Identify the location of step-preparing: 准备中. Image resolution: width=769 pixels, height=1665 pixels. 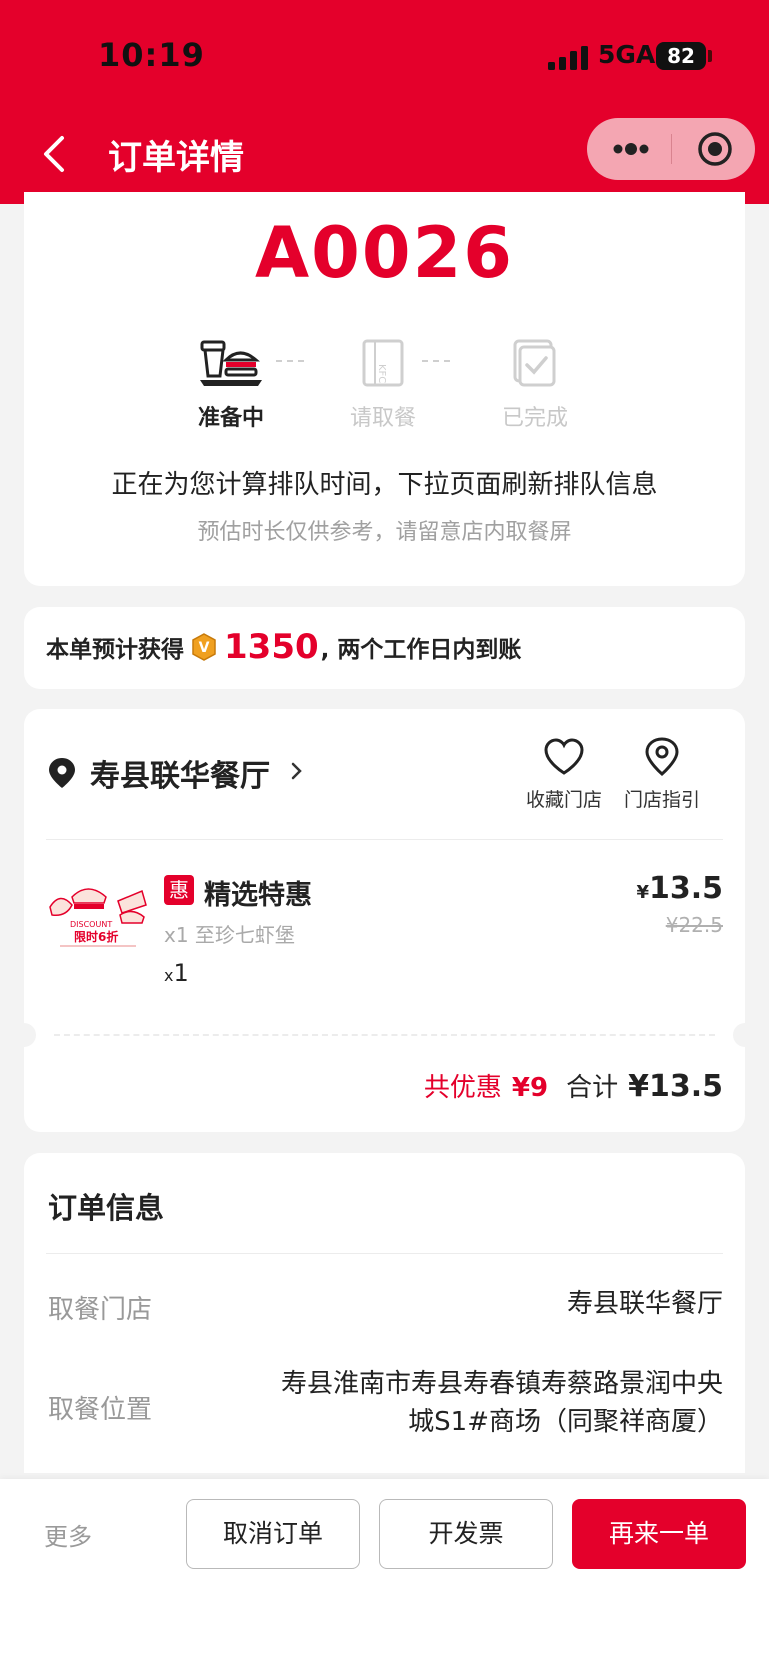
(231, 385).